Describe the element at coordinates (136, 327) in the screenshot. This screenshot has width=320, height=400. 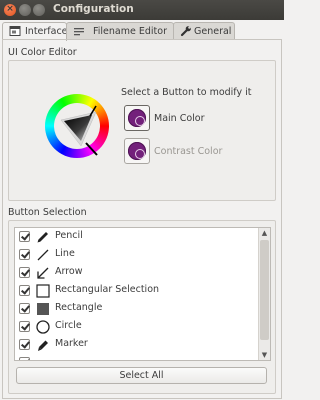
I see `list-item-circle: Circle` at that location.